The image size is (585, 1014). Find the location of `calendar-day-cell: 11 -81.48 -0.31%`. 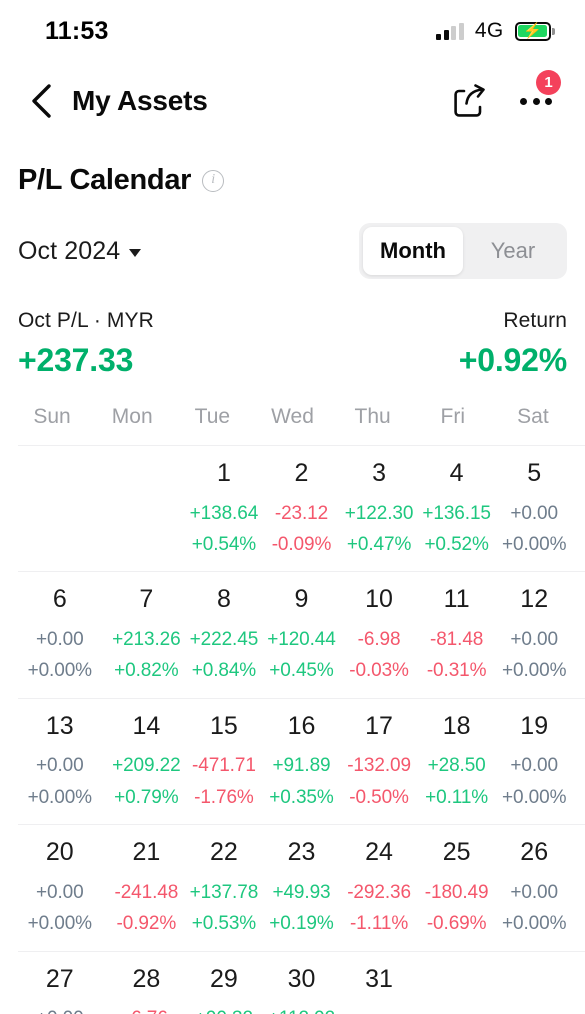

calendar-day-cell: 11 -81.48 -0.31% is located at coordinates (457, 635).